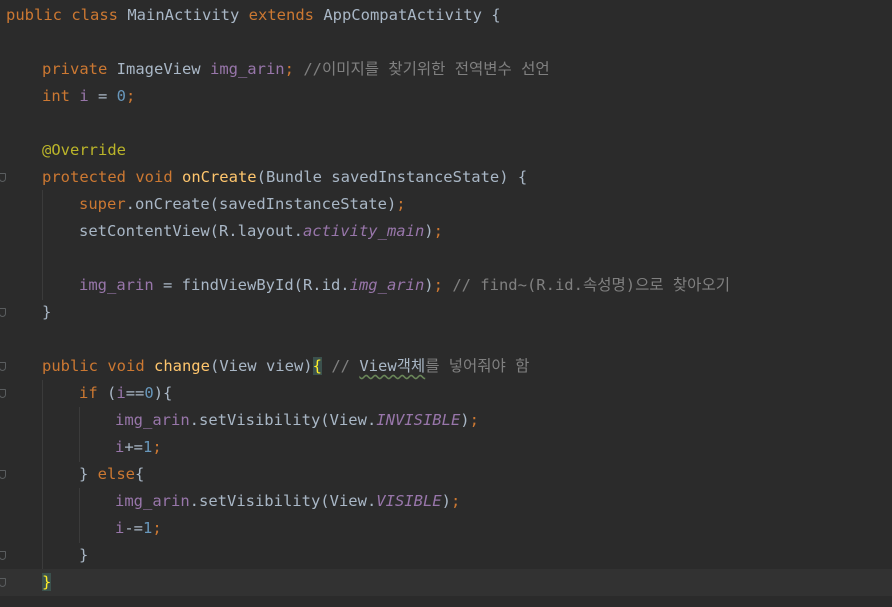 The width and height of the screenshot is (892, 607). Describe the element at coordinates (261, 366) in the screenshot. I see `code-token: (View view)` at that location.